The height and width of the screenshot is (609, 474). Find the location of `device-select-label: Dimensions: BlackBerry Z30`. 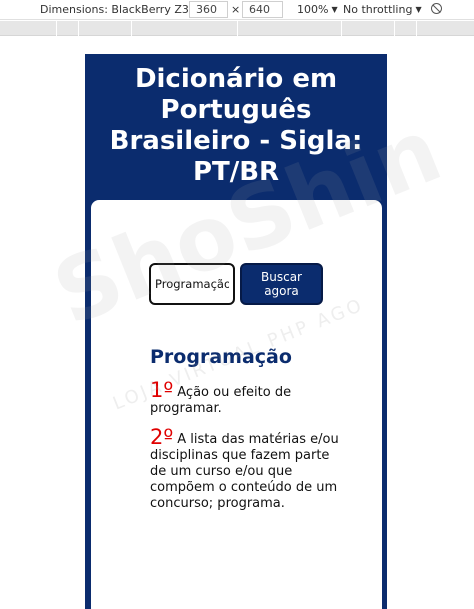

device-select-label: Dimensions: BlackBerry Z30 is located at coordinates (118, 9).